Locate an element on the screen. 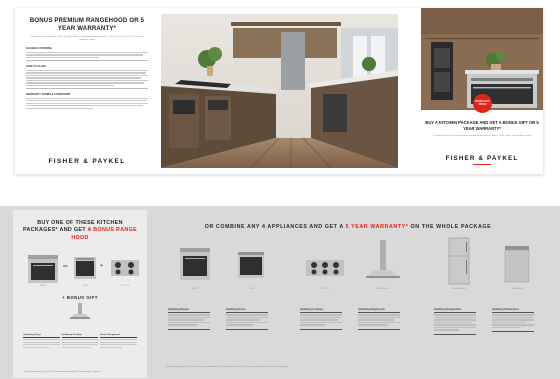  product-rangehood: RANGEHOOD is located at coordinates (383, 263).